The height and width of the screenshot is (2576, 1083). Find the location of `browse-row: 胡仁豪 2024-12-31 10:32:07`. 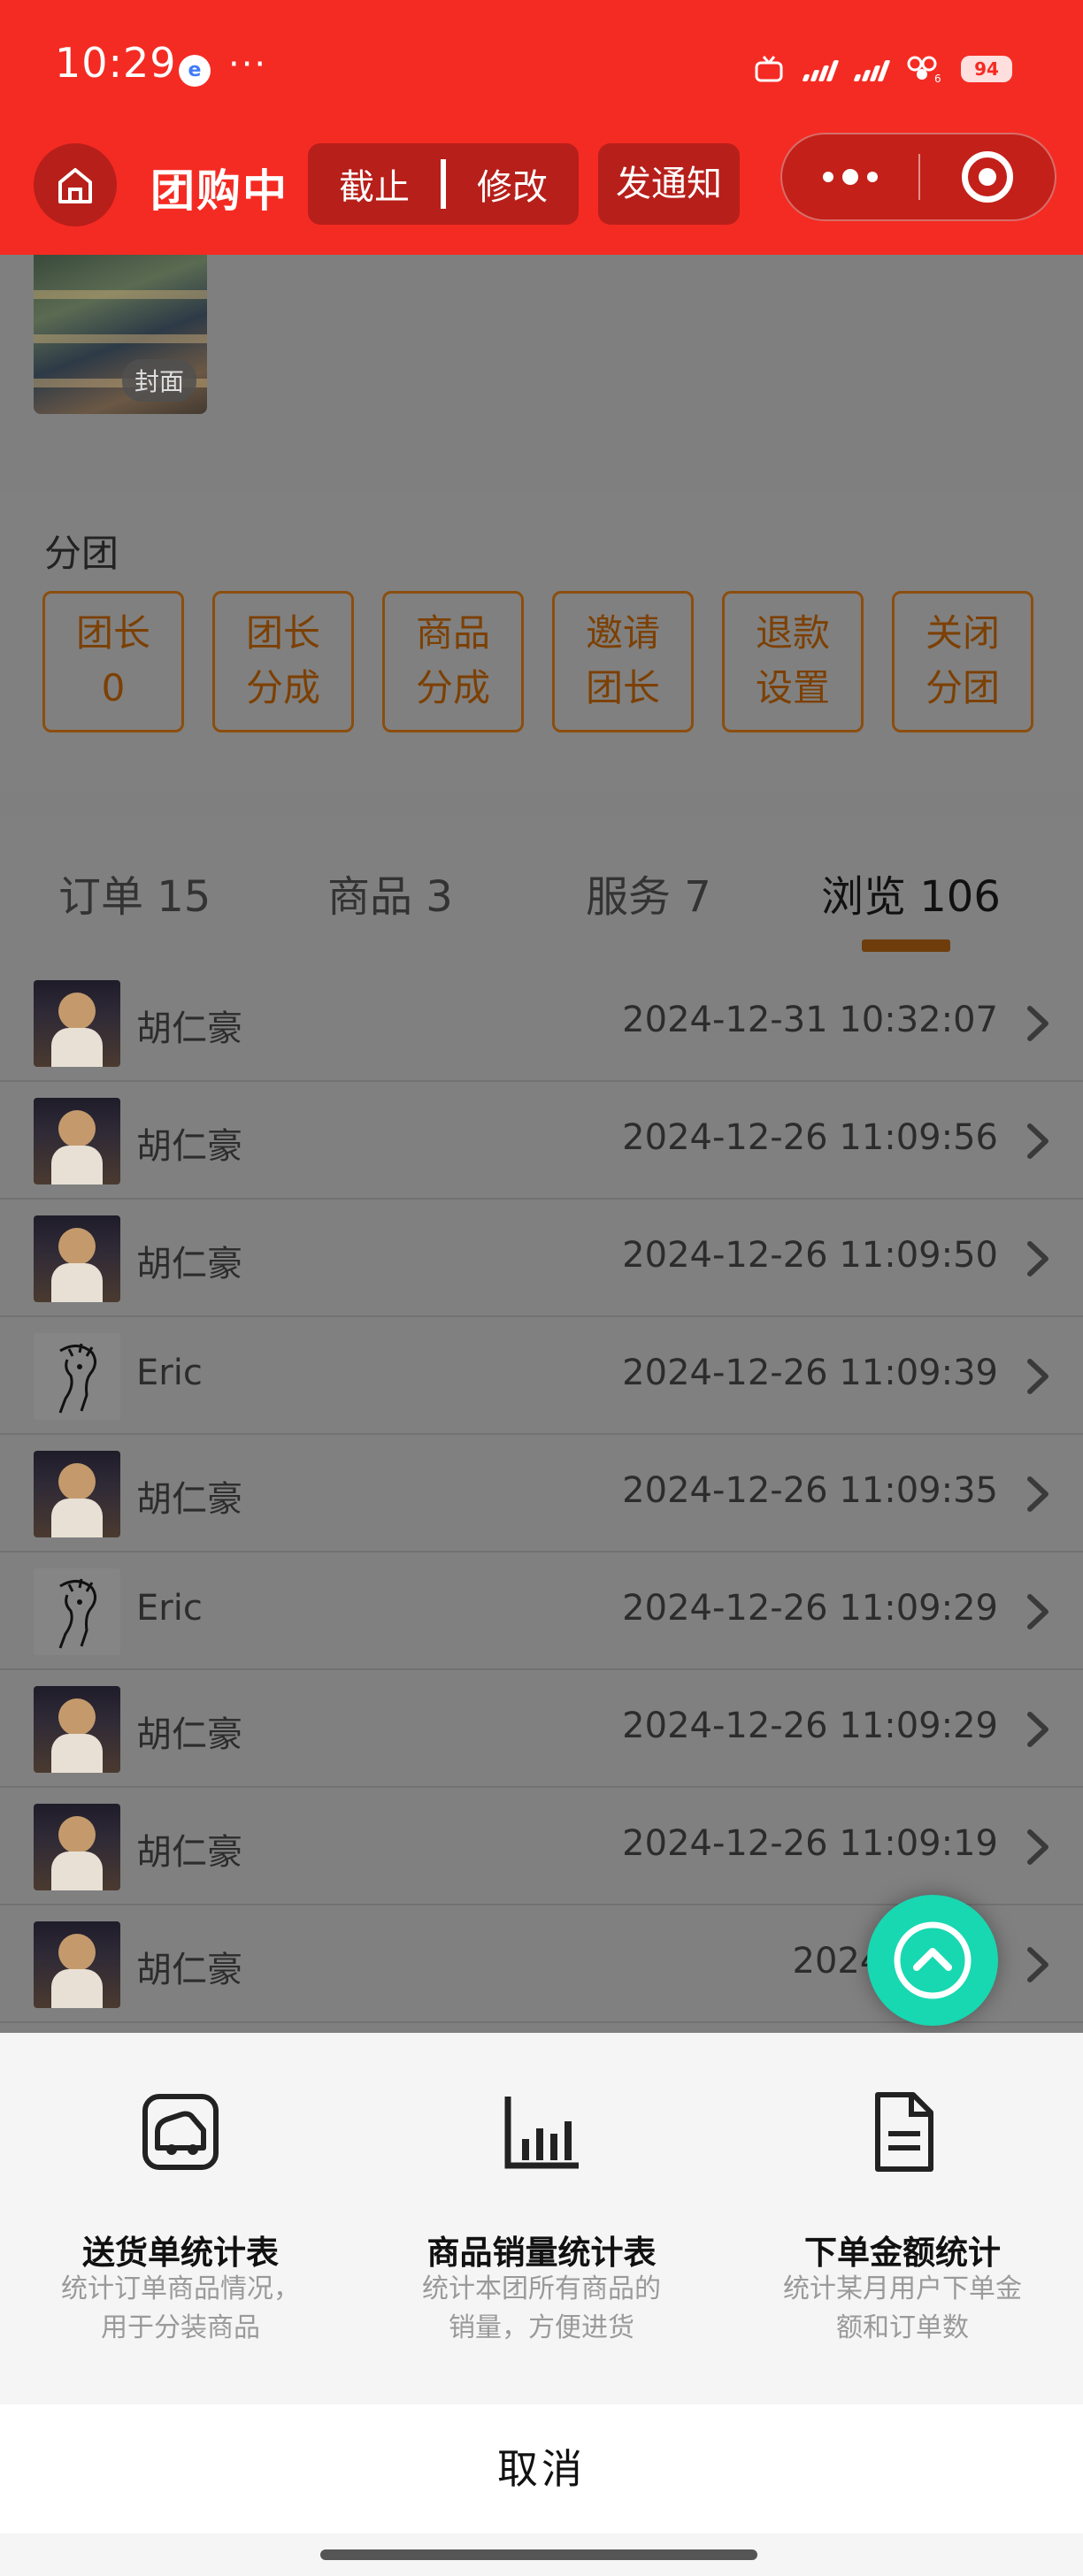

browse-row: 胡仁豪 2024-12-31 10:32:07 is located at coordinates (541, 1023).